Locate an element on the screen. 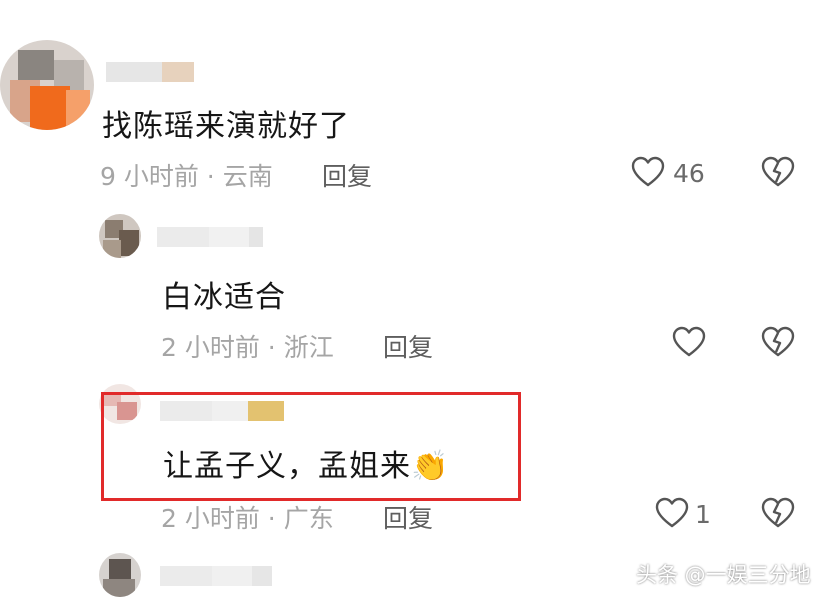 The height and width of the screenshot is (597, 824). comment-text: 让孟子义，孟姐来👏 is located at coordinates (306, 463).